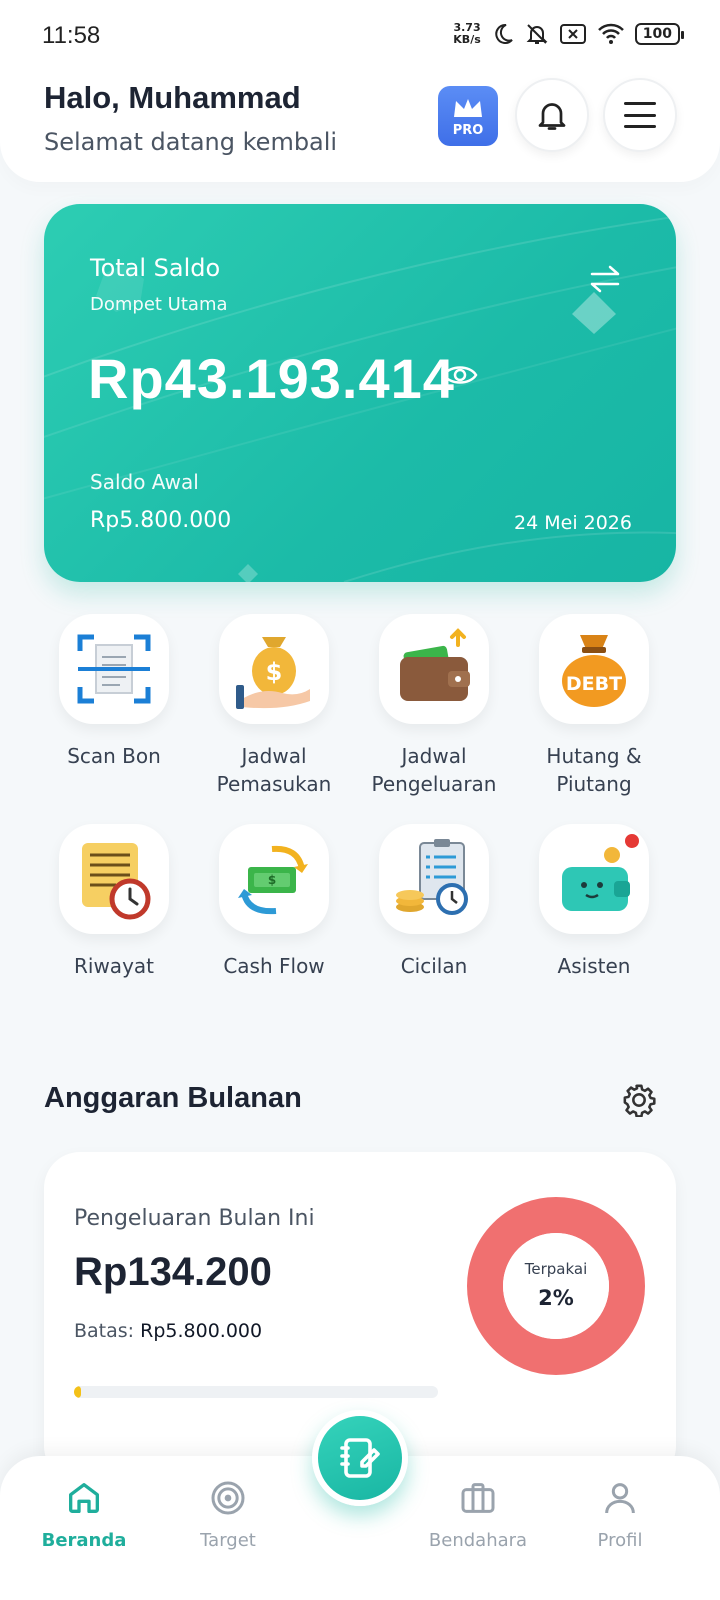 This screenshot has height=1600, width=720. I want to click on spend-label: Pengeluaran Bulan Ini, so click(194, 1218).